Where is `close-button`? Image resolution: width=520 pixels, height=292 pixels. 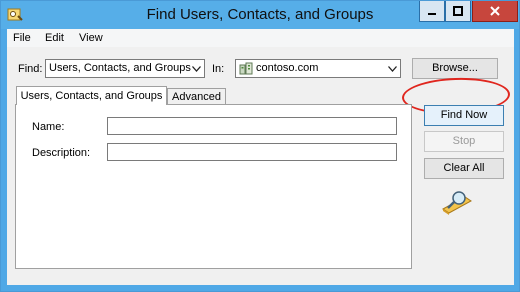
close-button is located at coordinates (495, 11).